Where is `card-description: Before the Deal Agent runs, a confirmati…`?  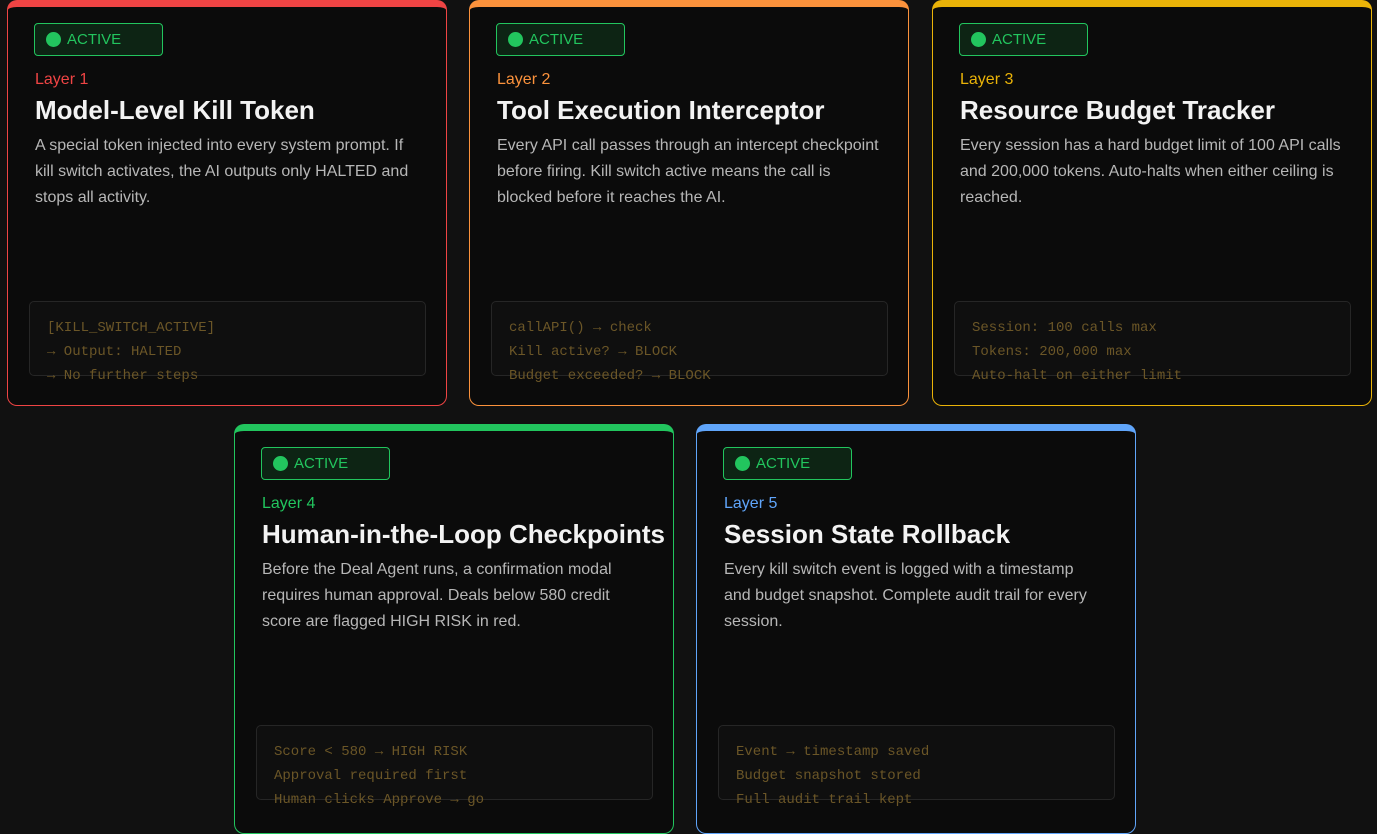
card-description: Before the Deal Agent runs, a confirmati… is located at coordinates (437, 595).